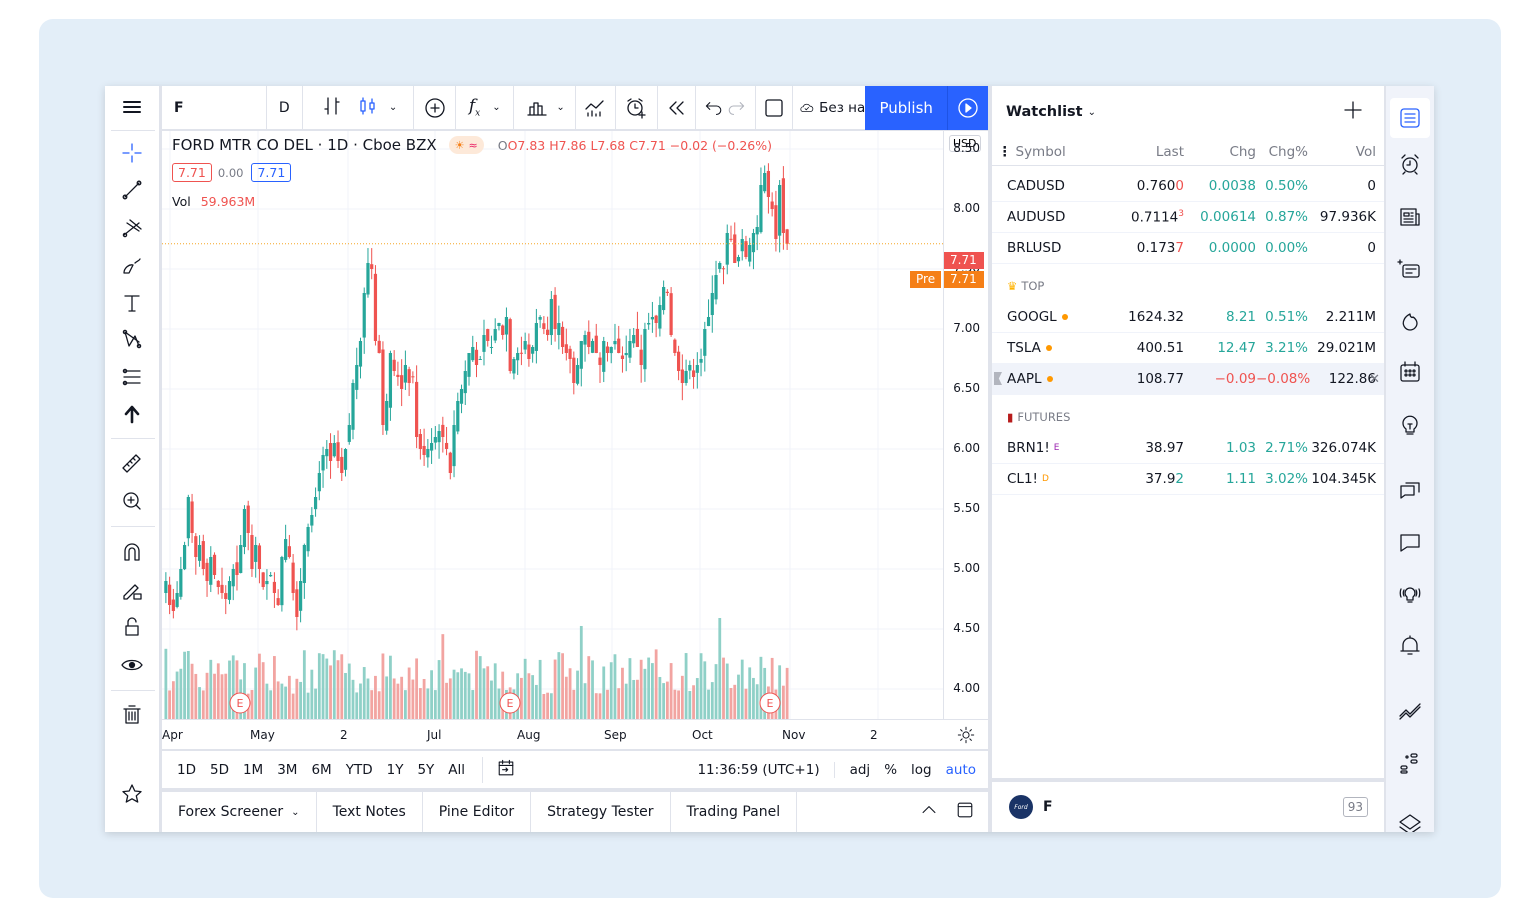 The height and width of the screenshot is (905, 1536). I want to click on forecast-icon, so click(132, 377).